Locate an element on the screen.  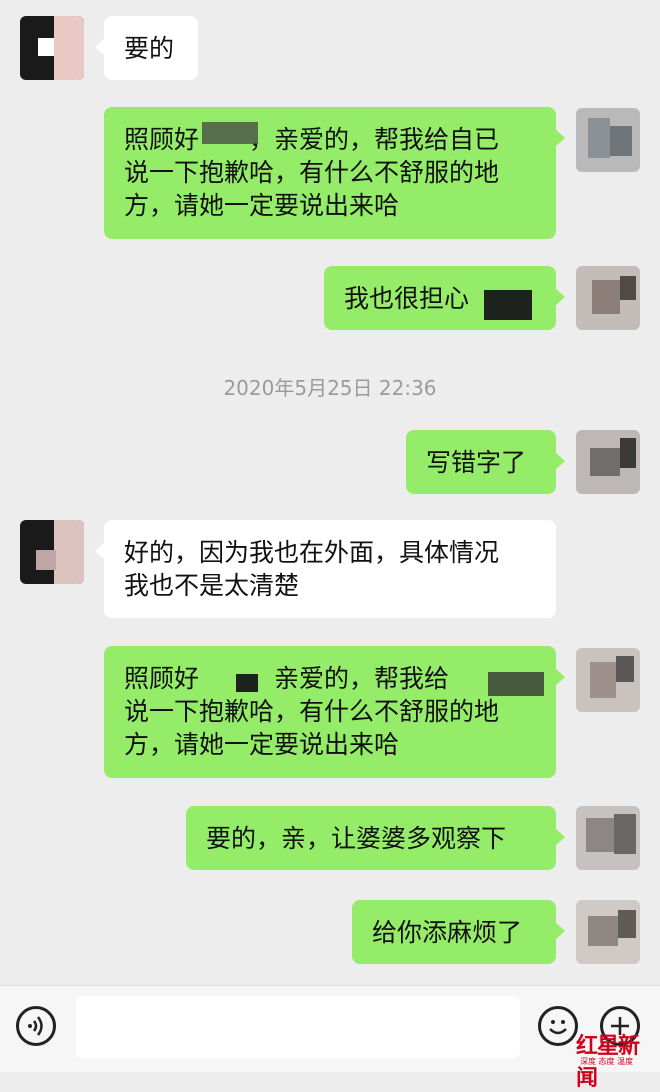
message-input is located at coordinates (298, 1027).